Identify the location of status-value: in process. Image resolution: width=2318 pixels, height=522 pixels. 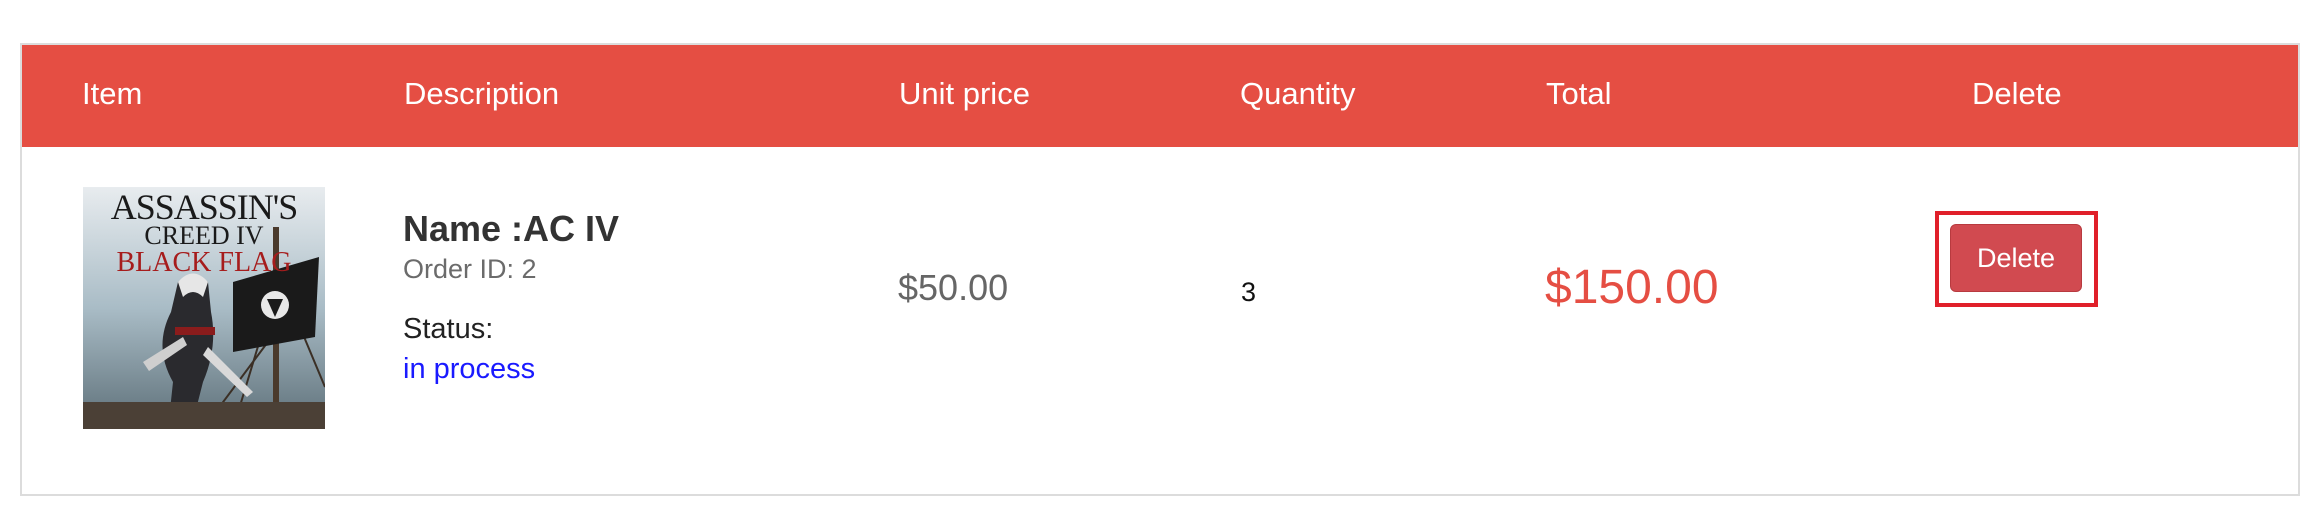
(469, 369).